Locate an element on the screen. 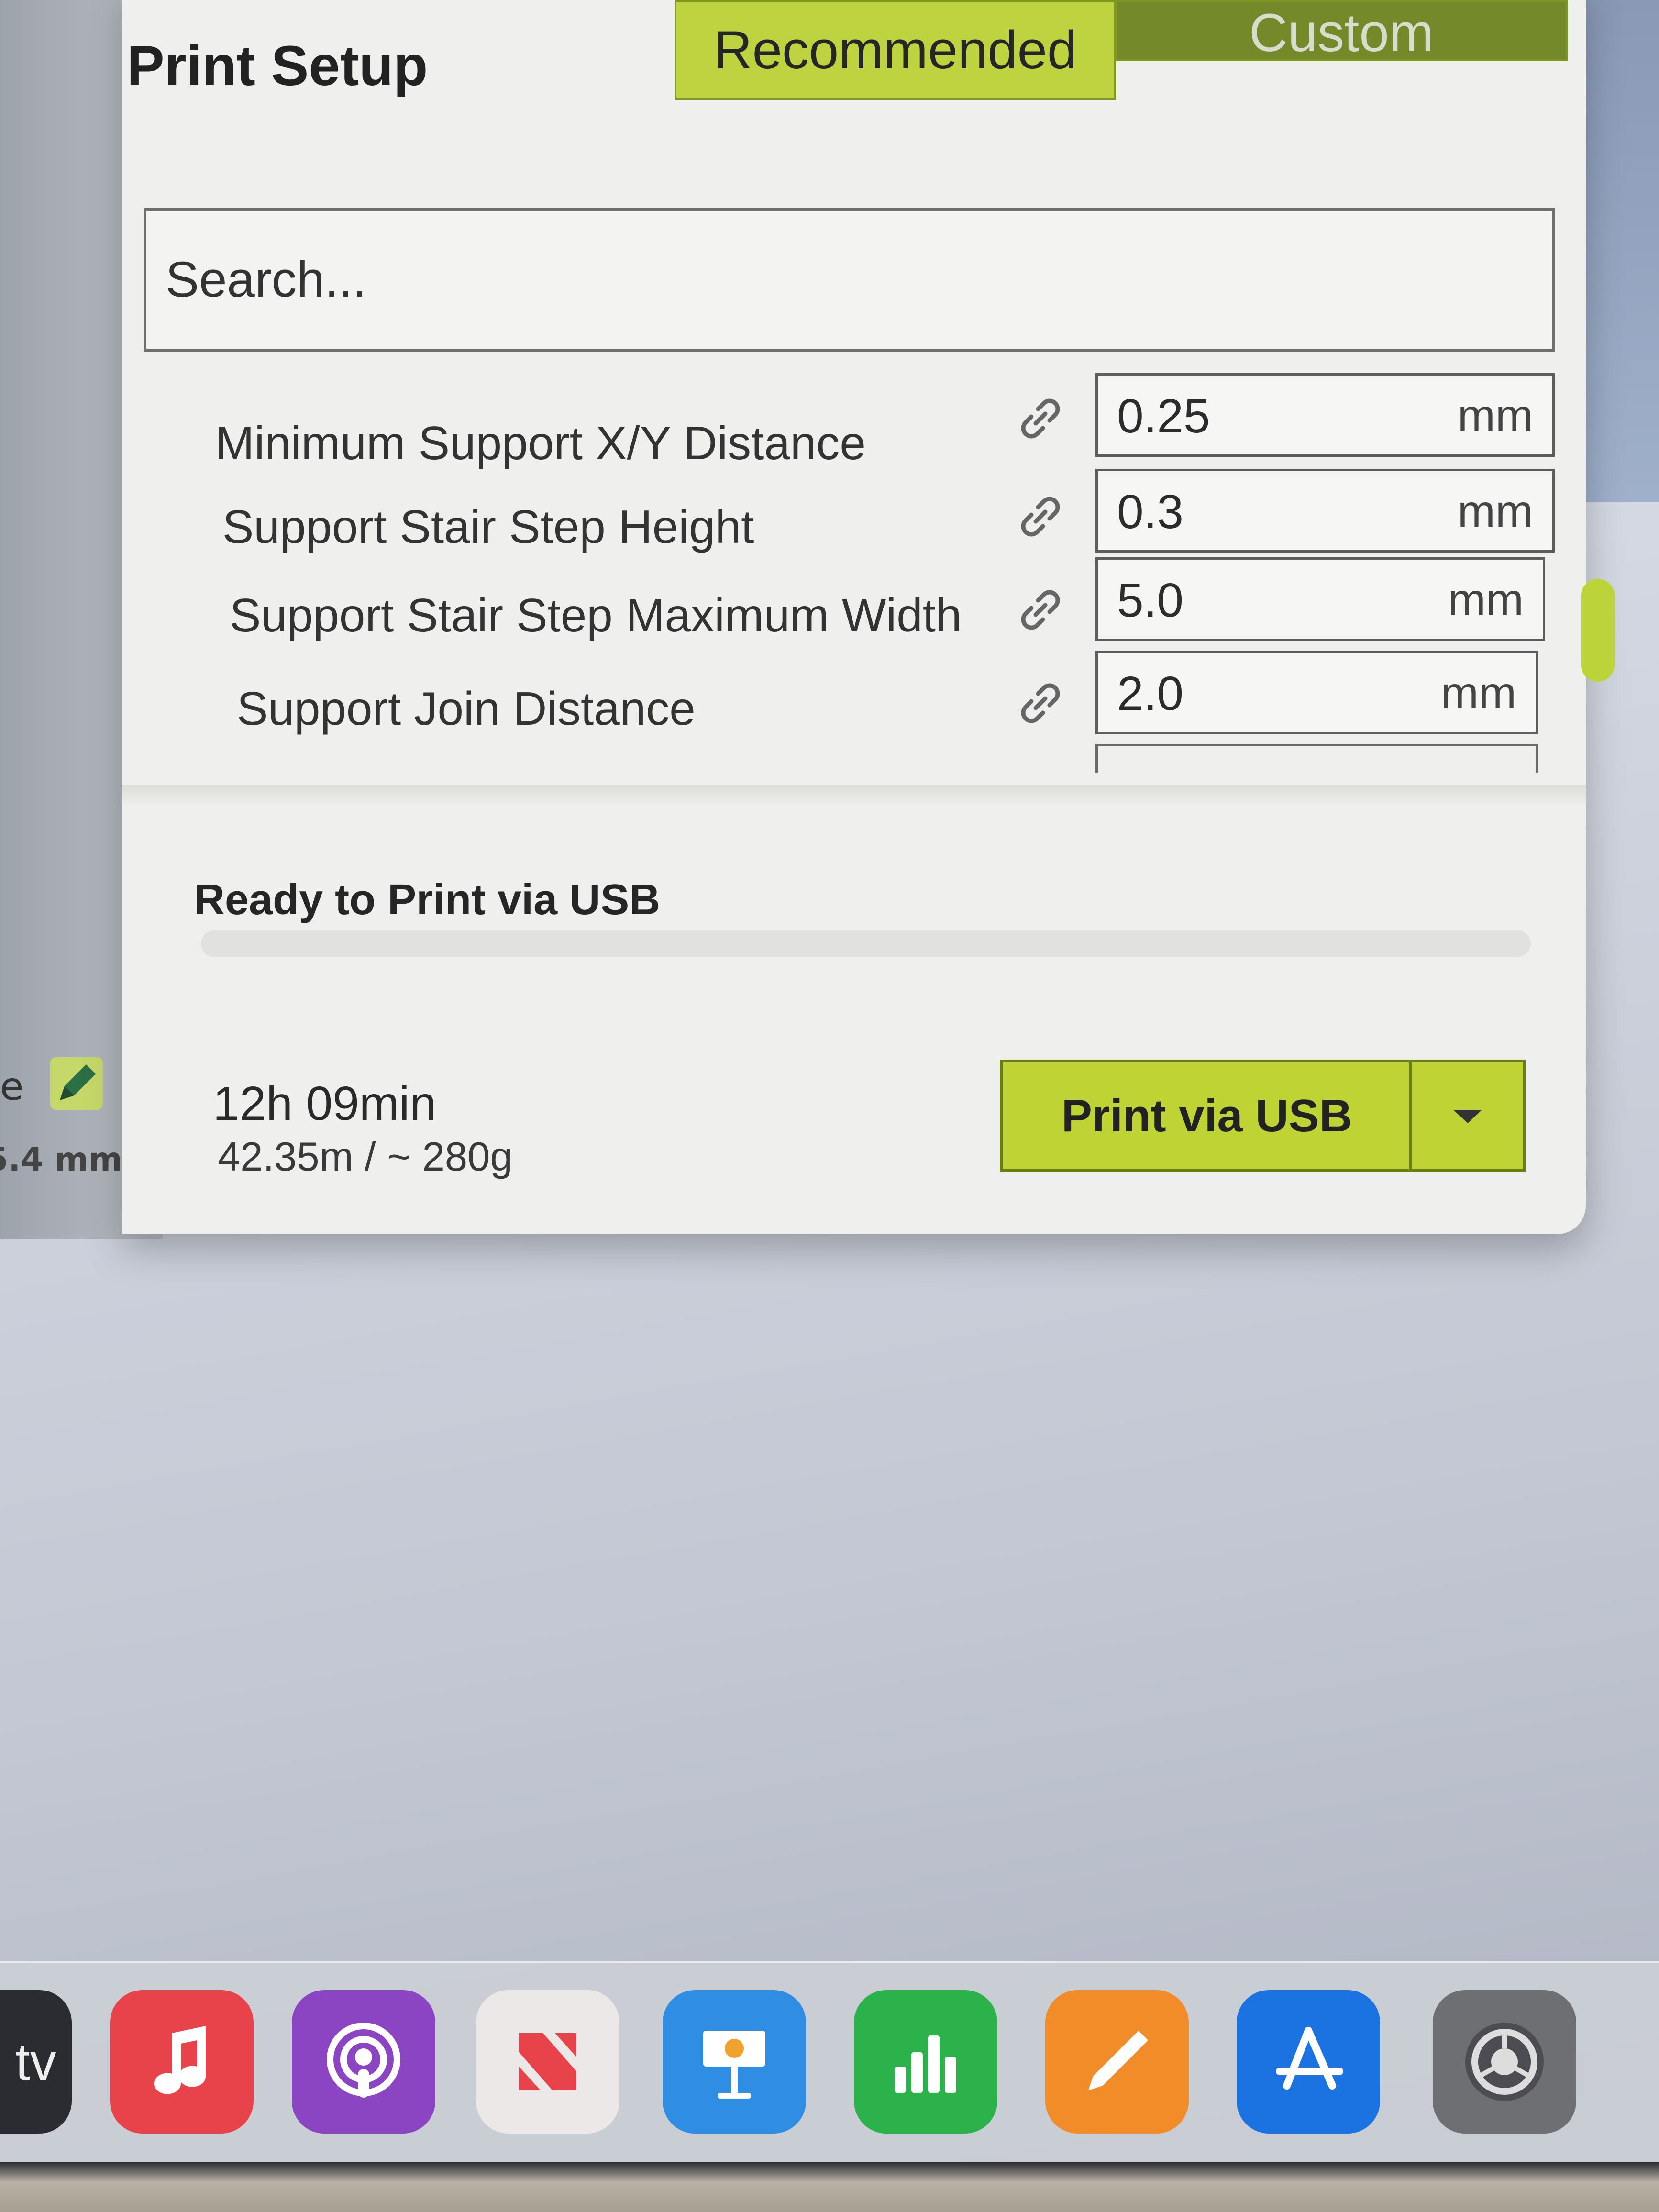  setting-label: Support Stair Step Maximum Width is located at coordinates (596, 615).